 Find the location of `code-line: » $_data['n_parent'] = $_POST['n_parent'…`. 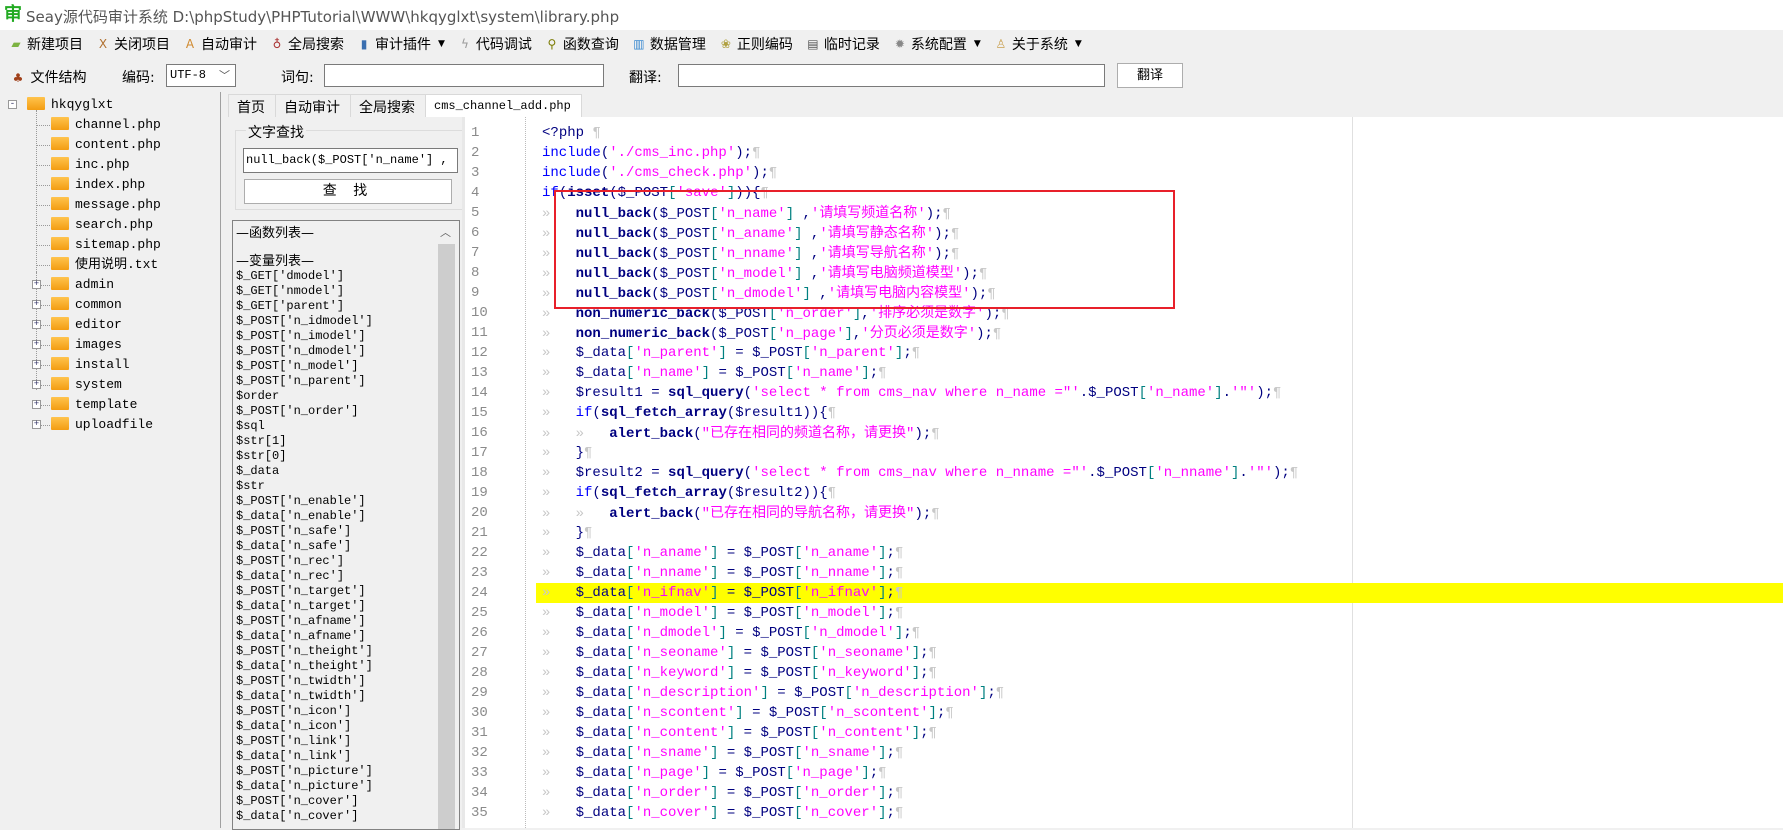

code-line: » $_data['n_parent'] = $_POST['n_parent'… is located at coordinates (1162, 353).